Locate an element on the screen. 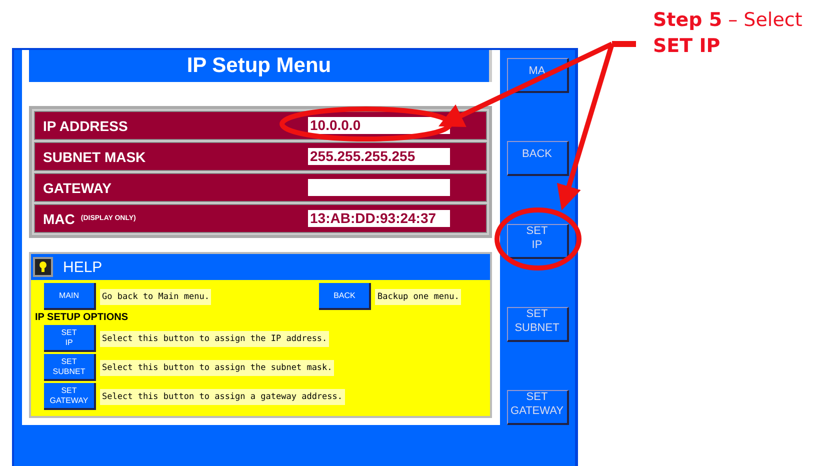 Image resolution: width=834 pixels, height=466 pixels. help-title: HELP is located at coordinates (82, 267).